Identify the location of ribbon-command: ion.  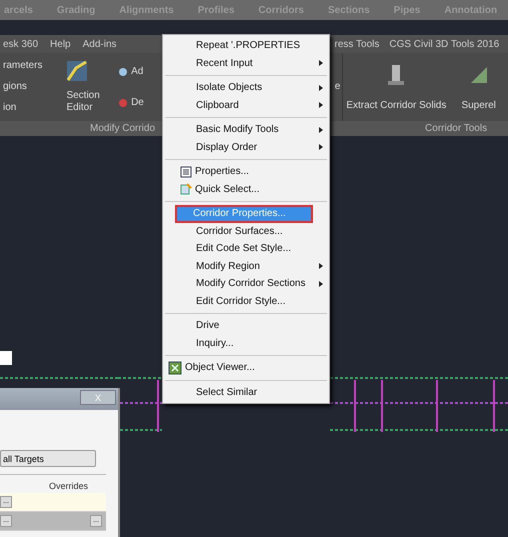
(22, 108).